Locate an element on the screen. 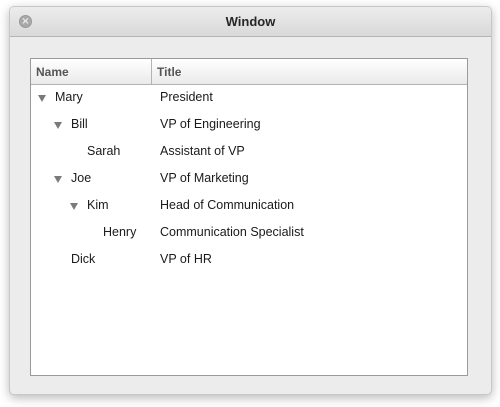 The image size is (500, 407). row-title: VP of Engineering is located at coordinates (210, 124).